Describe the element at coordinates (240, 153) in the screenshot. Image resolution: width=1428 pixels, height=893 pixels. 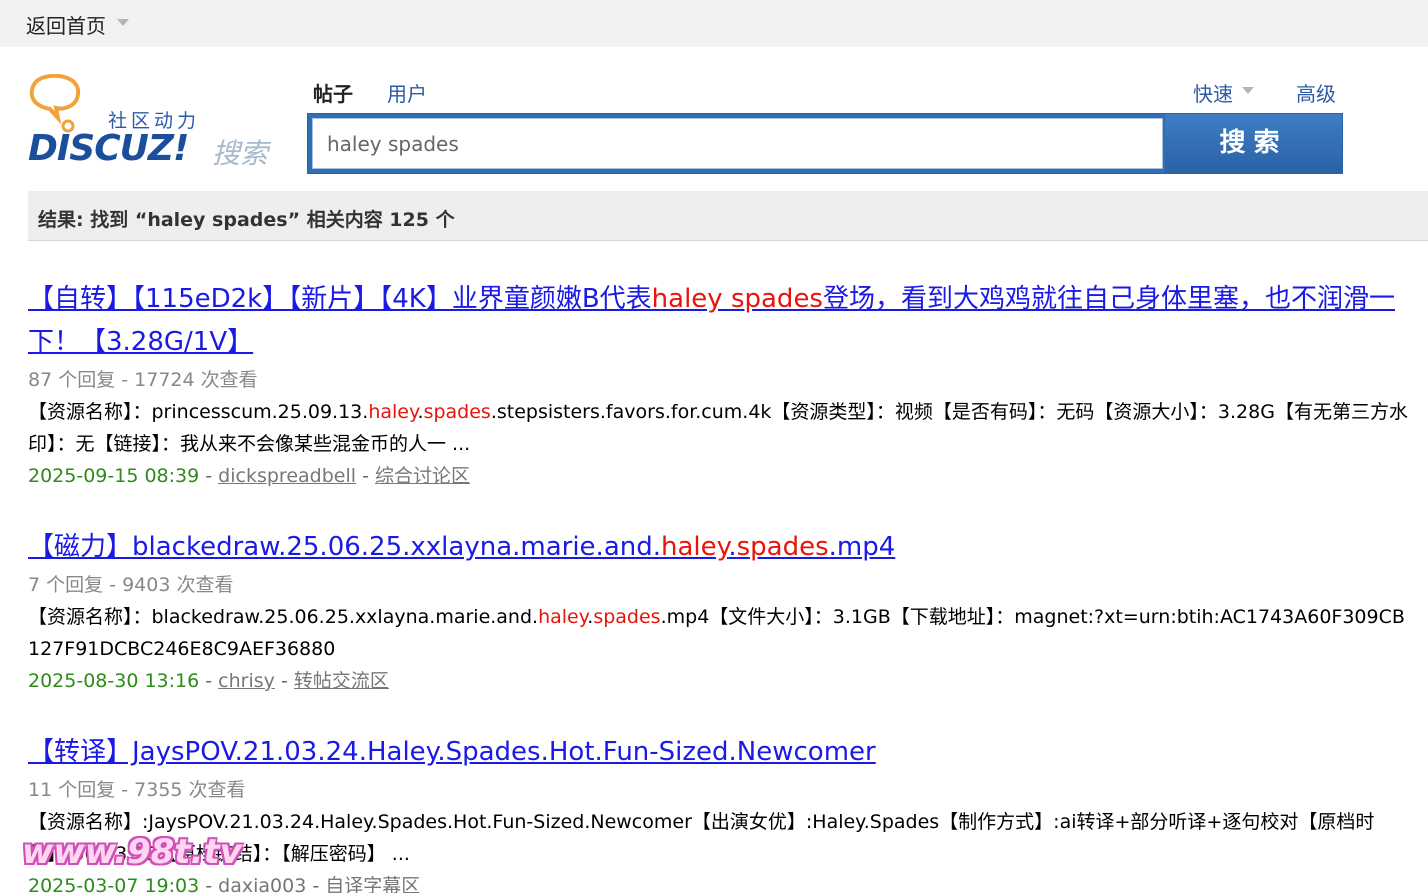
I see `logo-suffix: 搜索` at that location.